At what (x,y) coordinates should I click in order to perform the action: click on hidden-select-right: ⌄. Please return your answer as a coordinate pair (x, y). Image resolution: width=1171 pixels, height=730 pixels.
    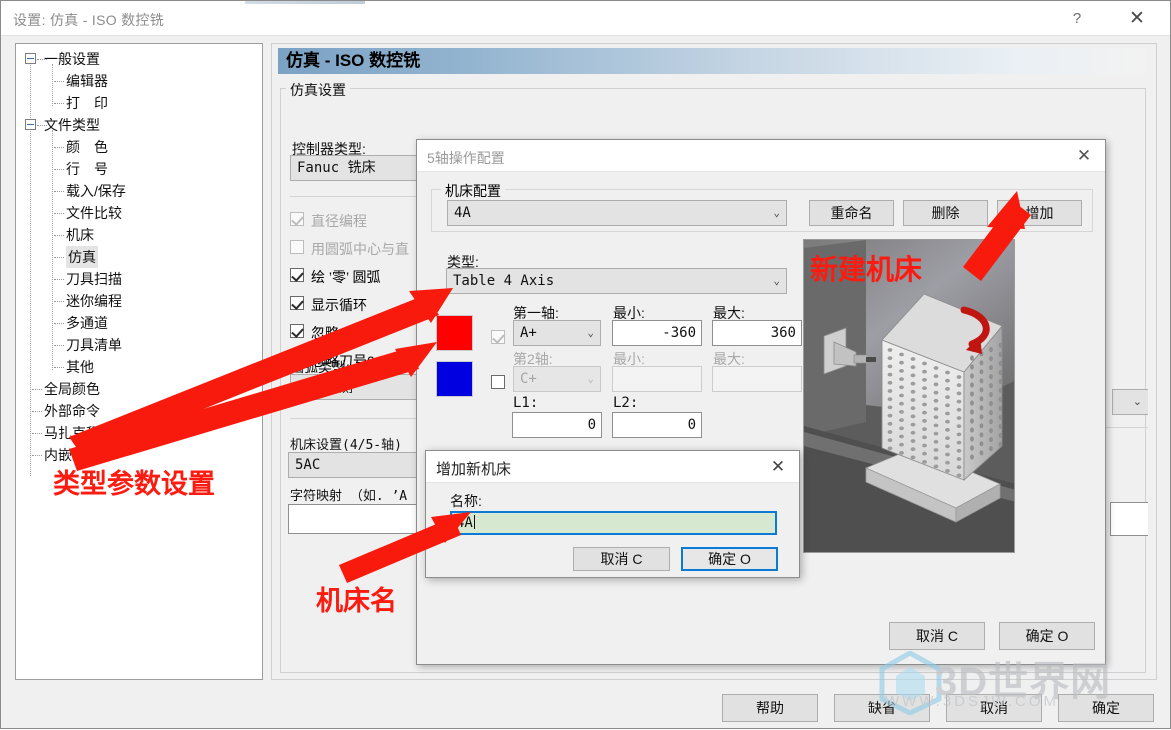
    Looking at the image, I should click on (1130, 402).